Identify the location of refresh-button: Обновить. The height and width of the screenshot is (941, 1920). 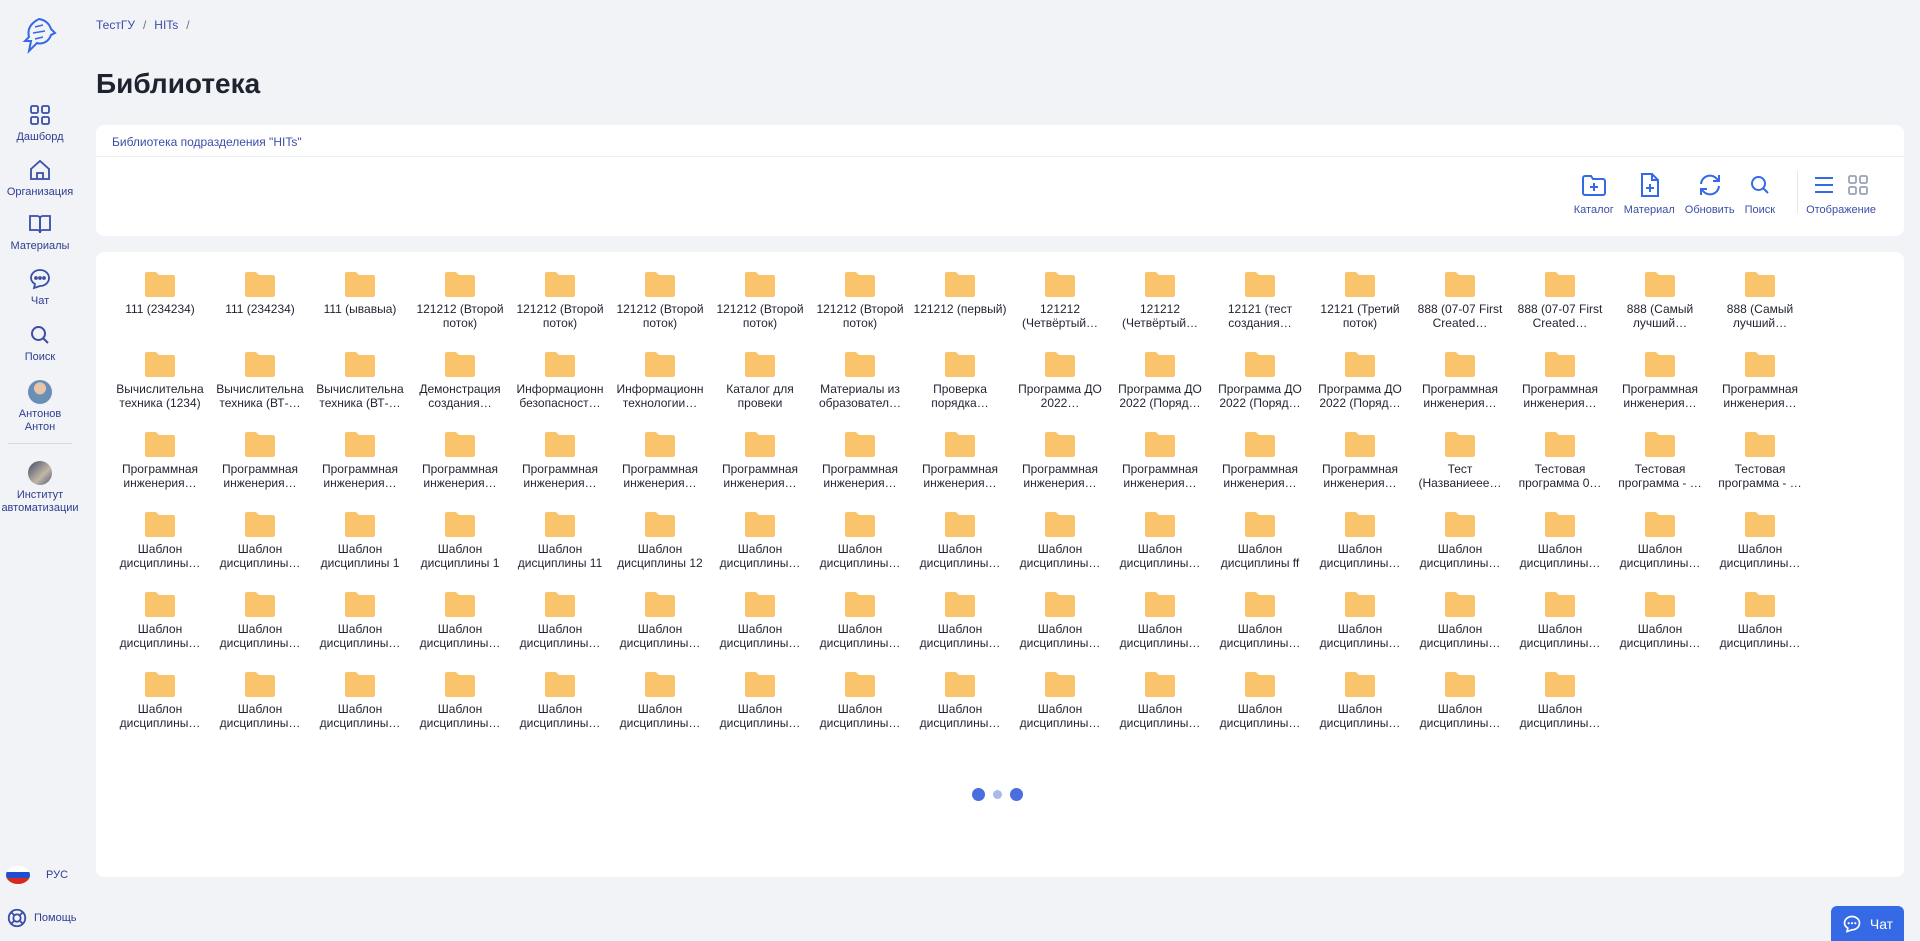
(1710, 193).